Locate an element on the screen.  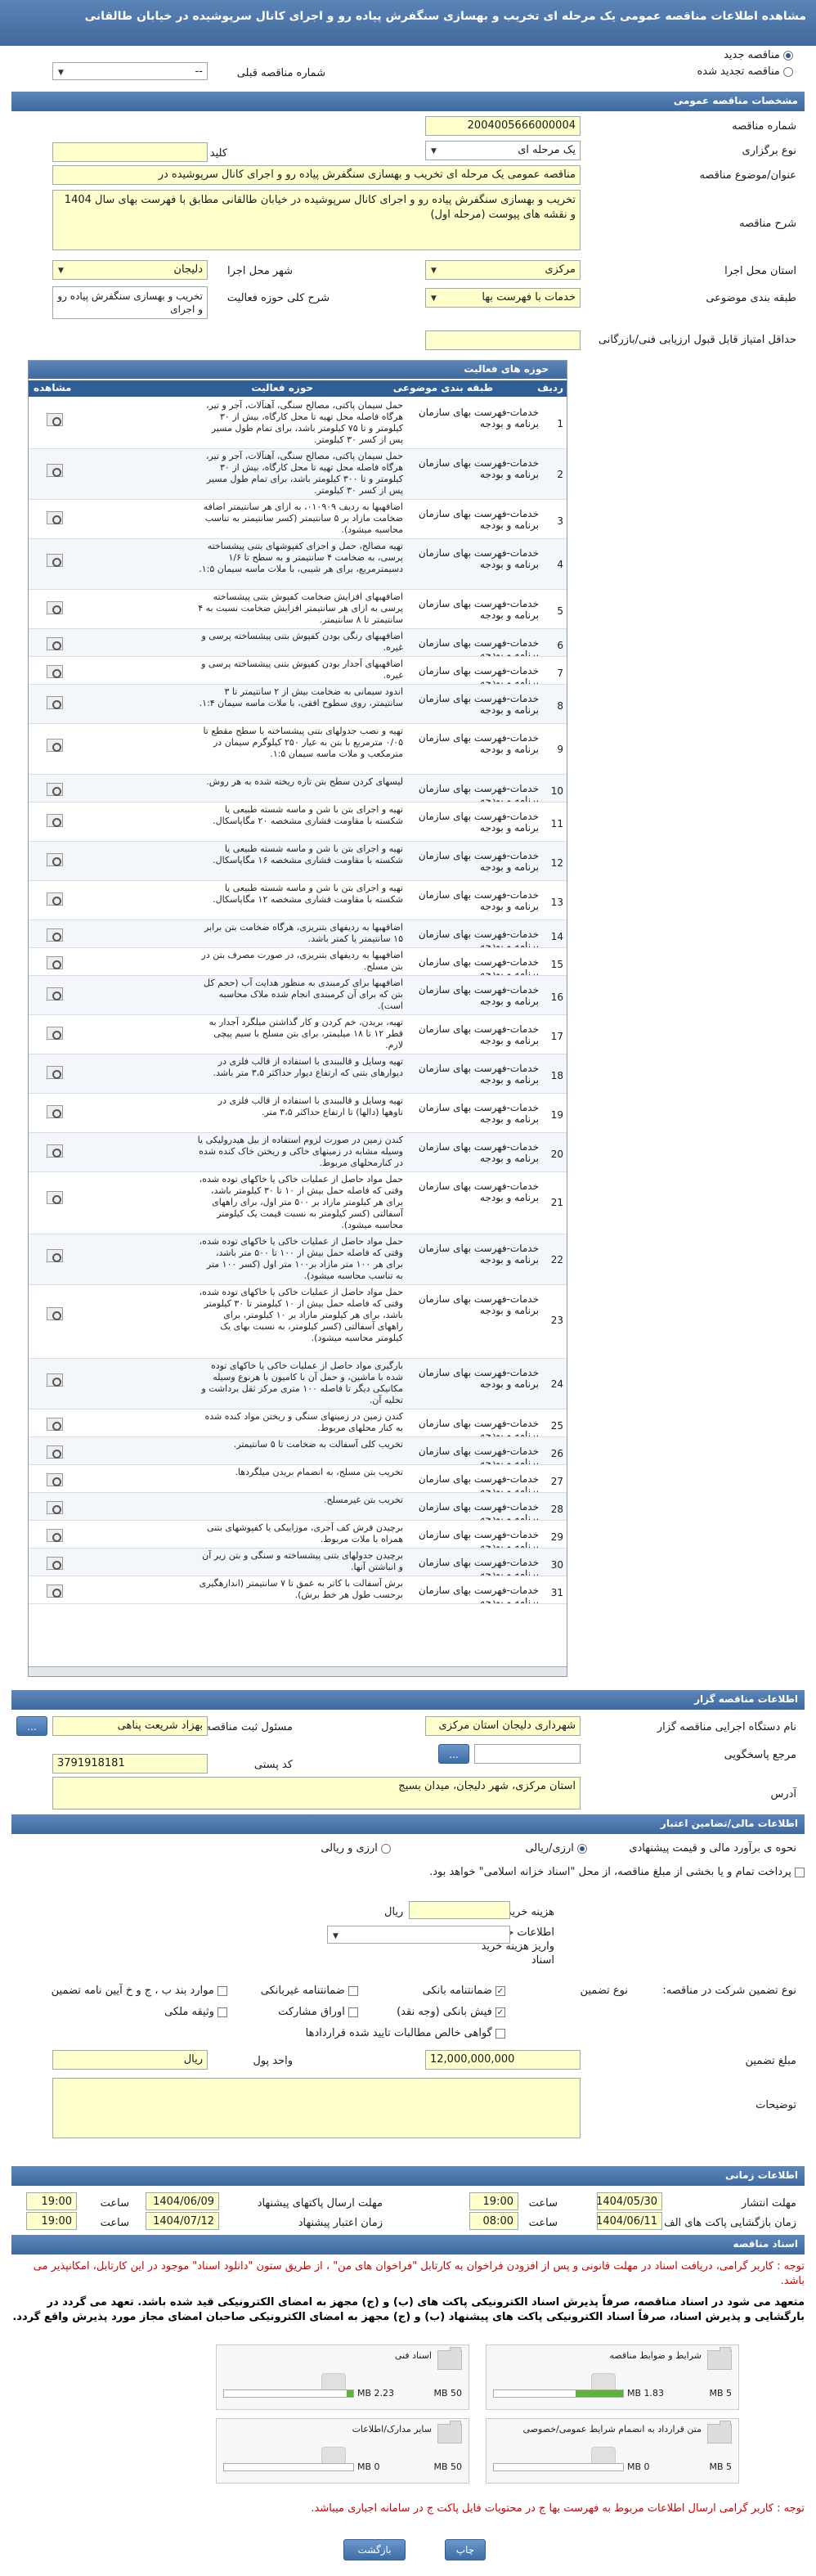
category-select: خدمات با فهرست بها is located at coordinates (503, 298).